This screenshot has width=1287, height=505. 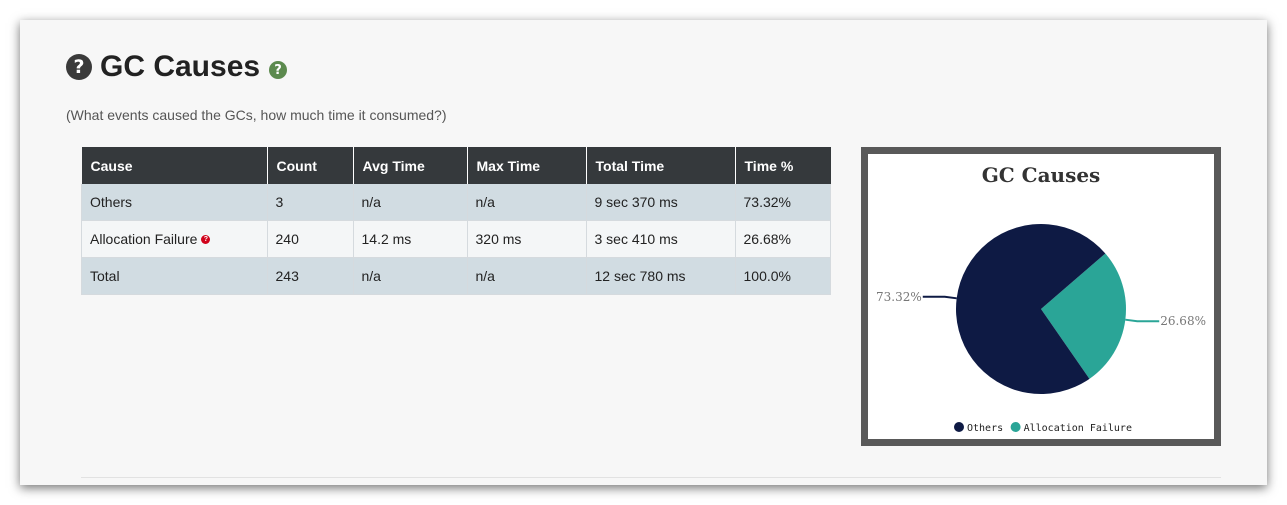 I want to click on column-header: Max Time, so click(x=527, y=165).